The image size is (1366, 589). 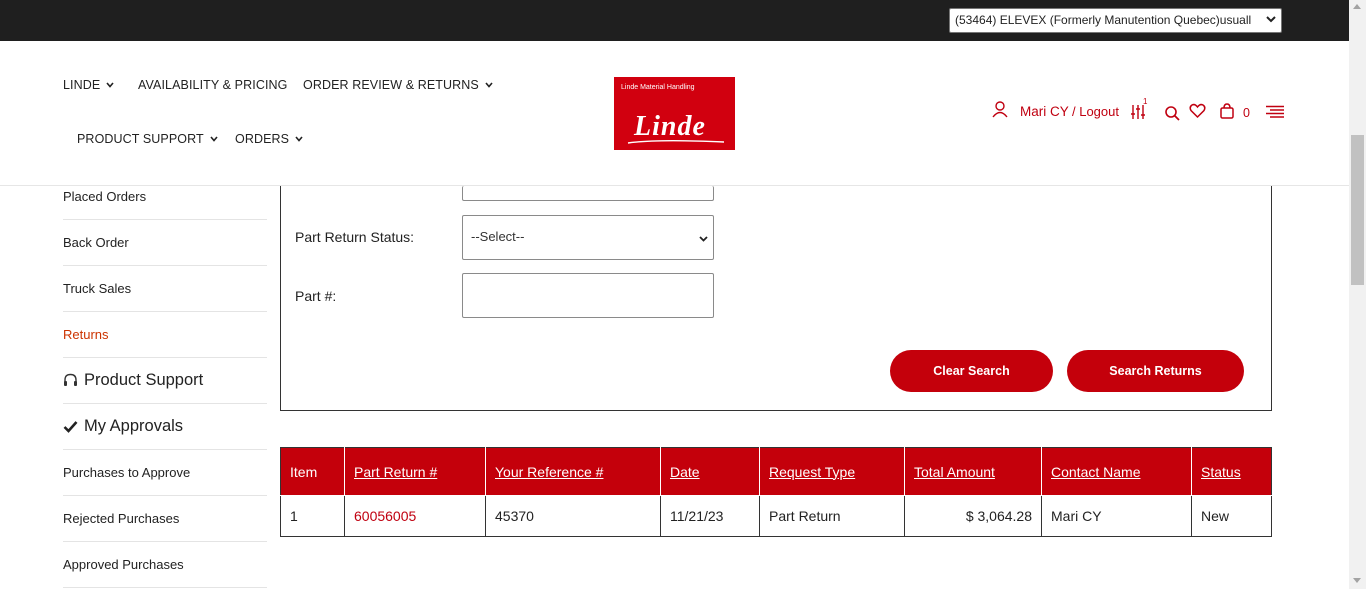 I want to click on part-return-status-select: --Select--, so click(x=588, y=237).